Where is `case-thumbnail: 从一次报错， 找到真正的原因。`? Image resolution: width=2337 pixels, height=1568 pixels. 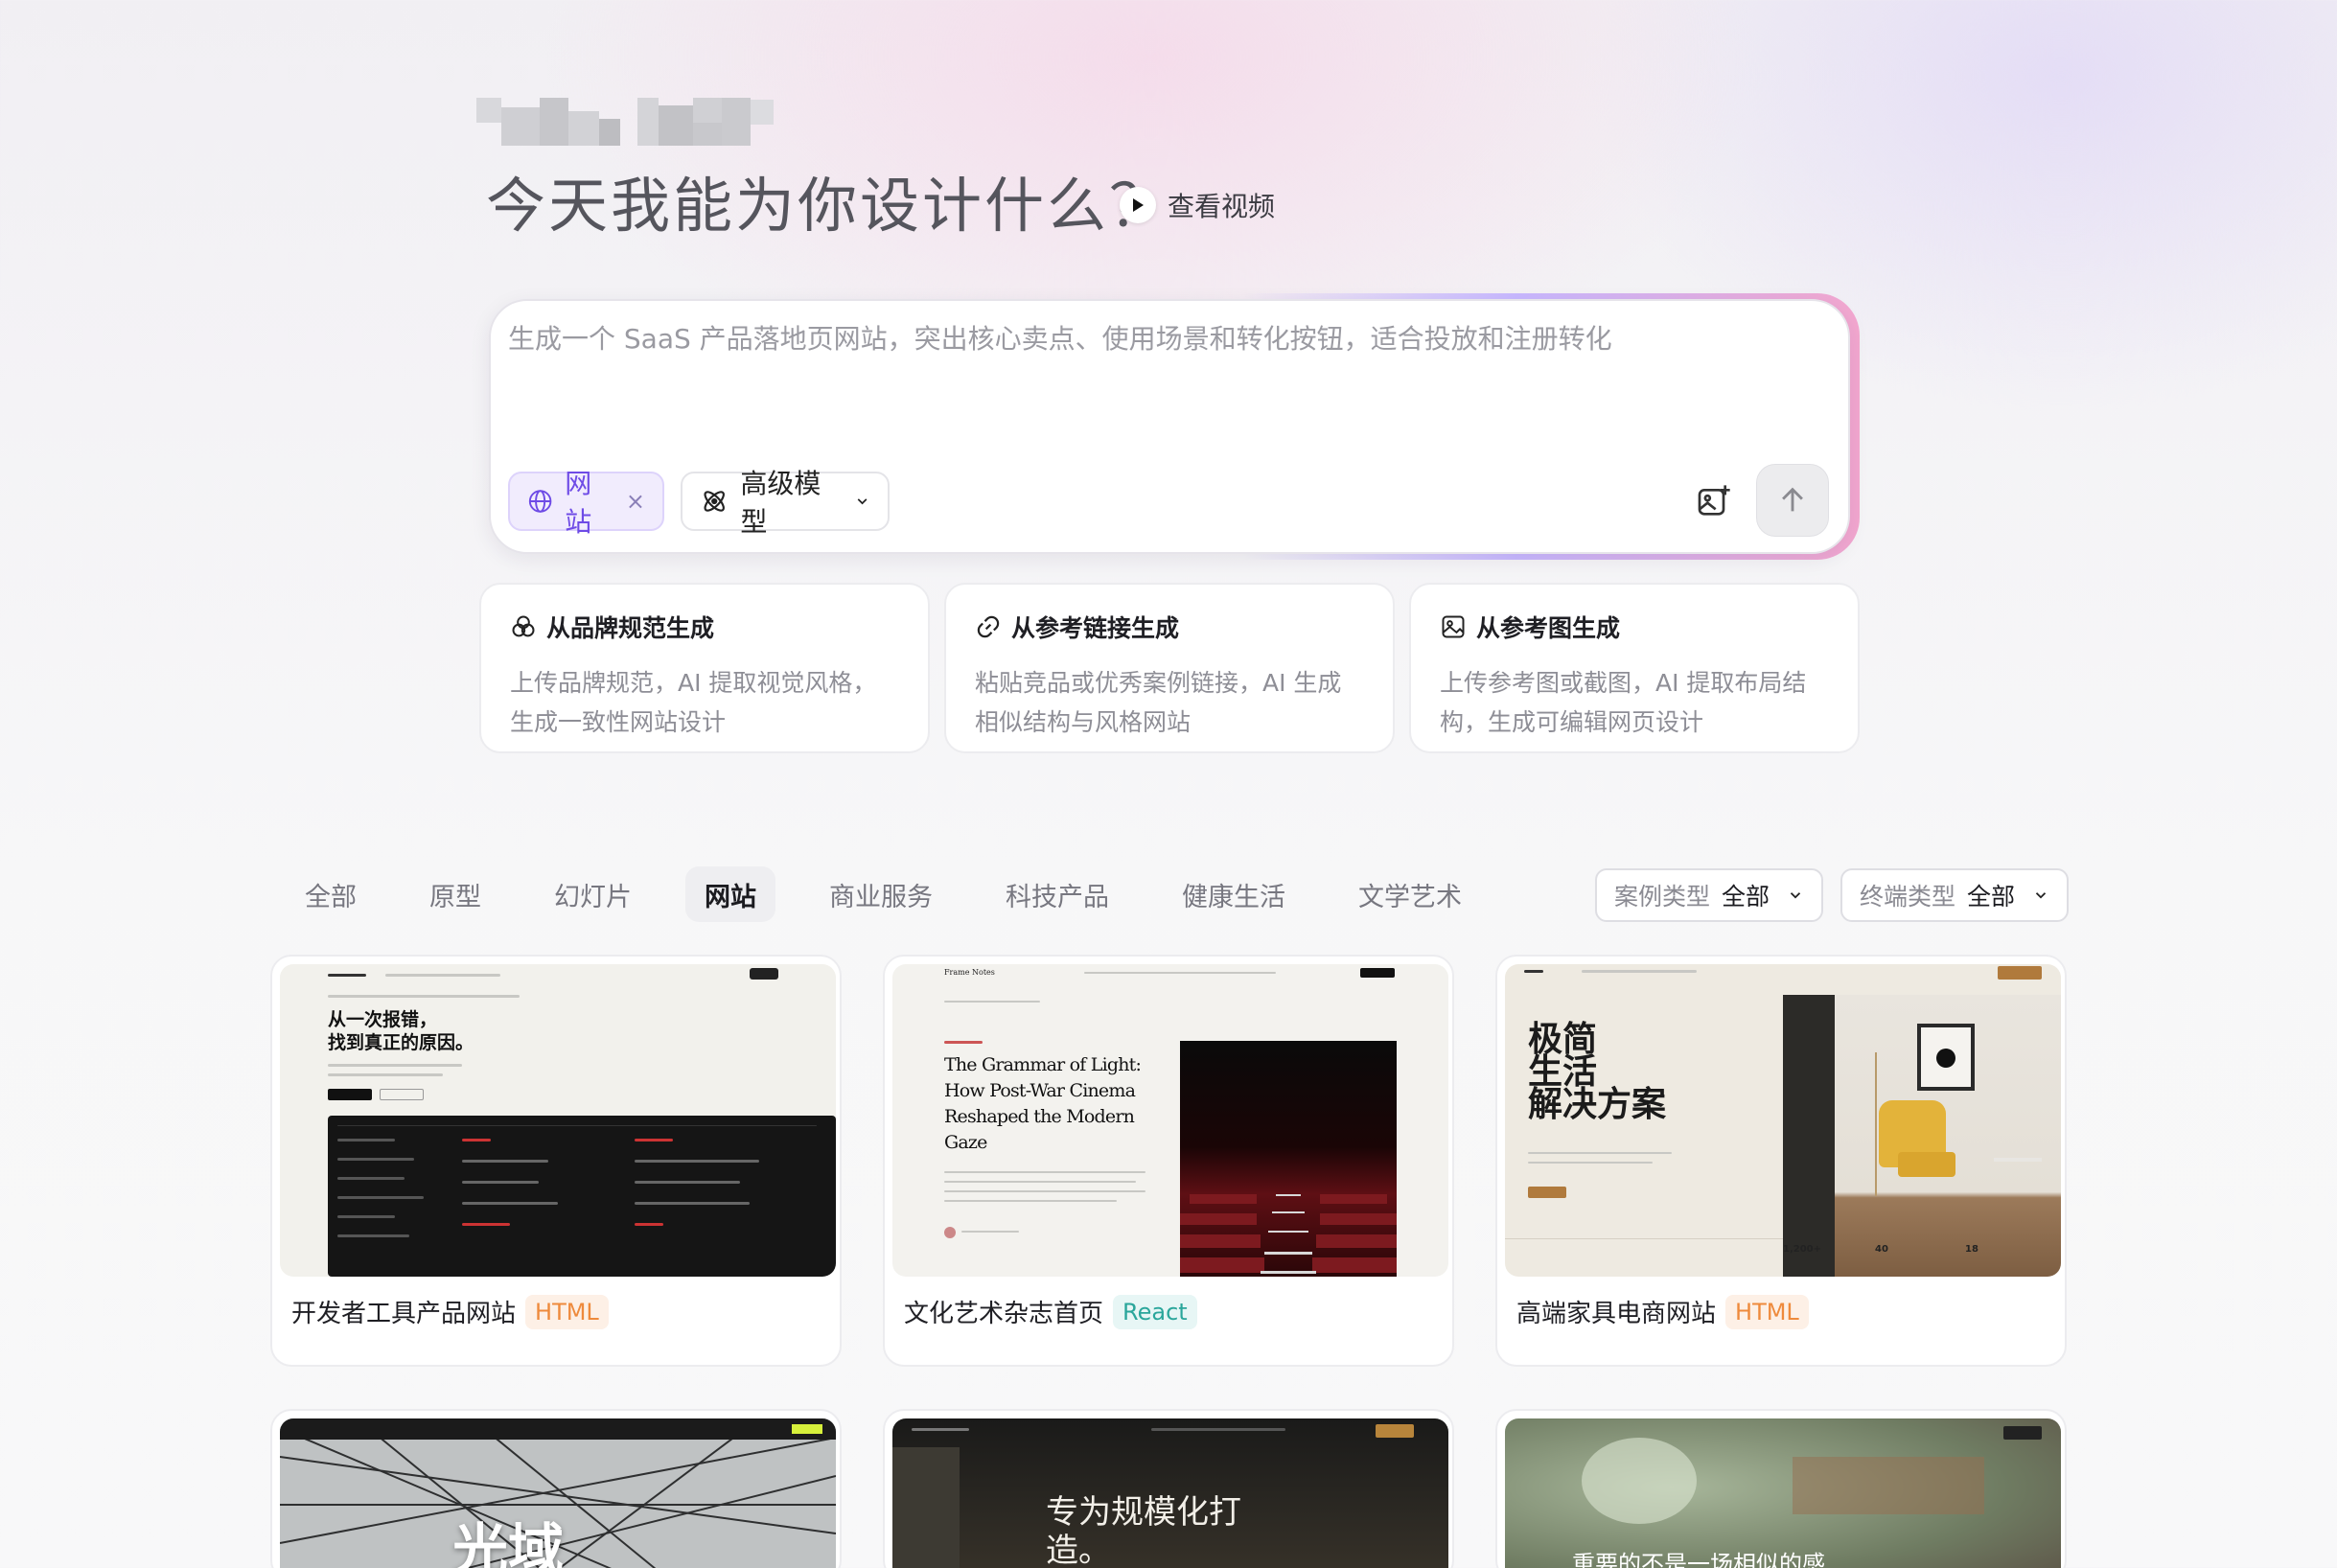
case-thumbnail: 从一次报错， 找到真正的原因。 is located at coordinates (558, 1120).